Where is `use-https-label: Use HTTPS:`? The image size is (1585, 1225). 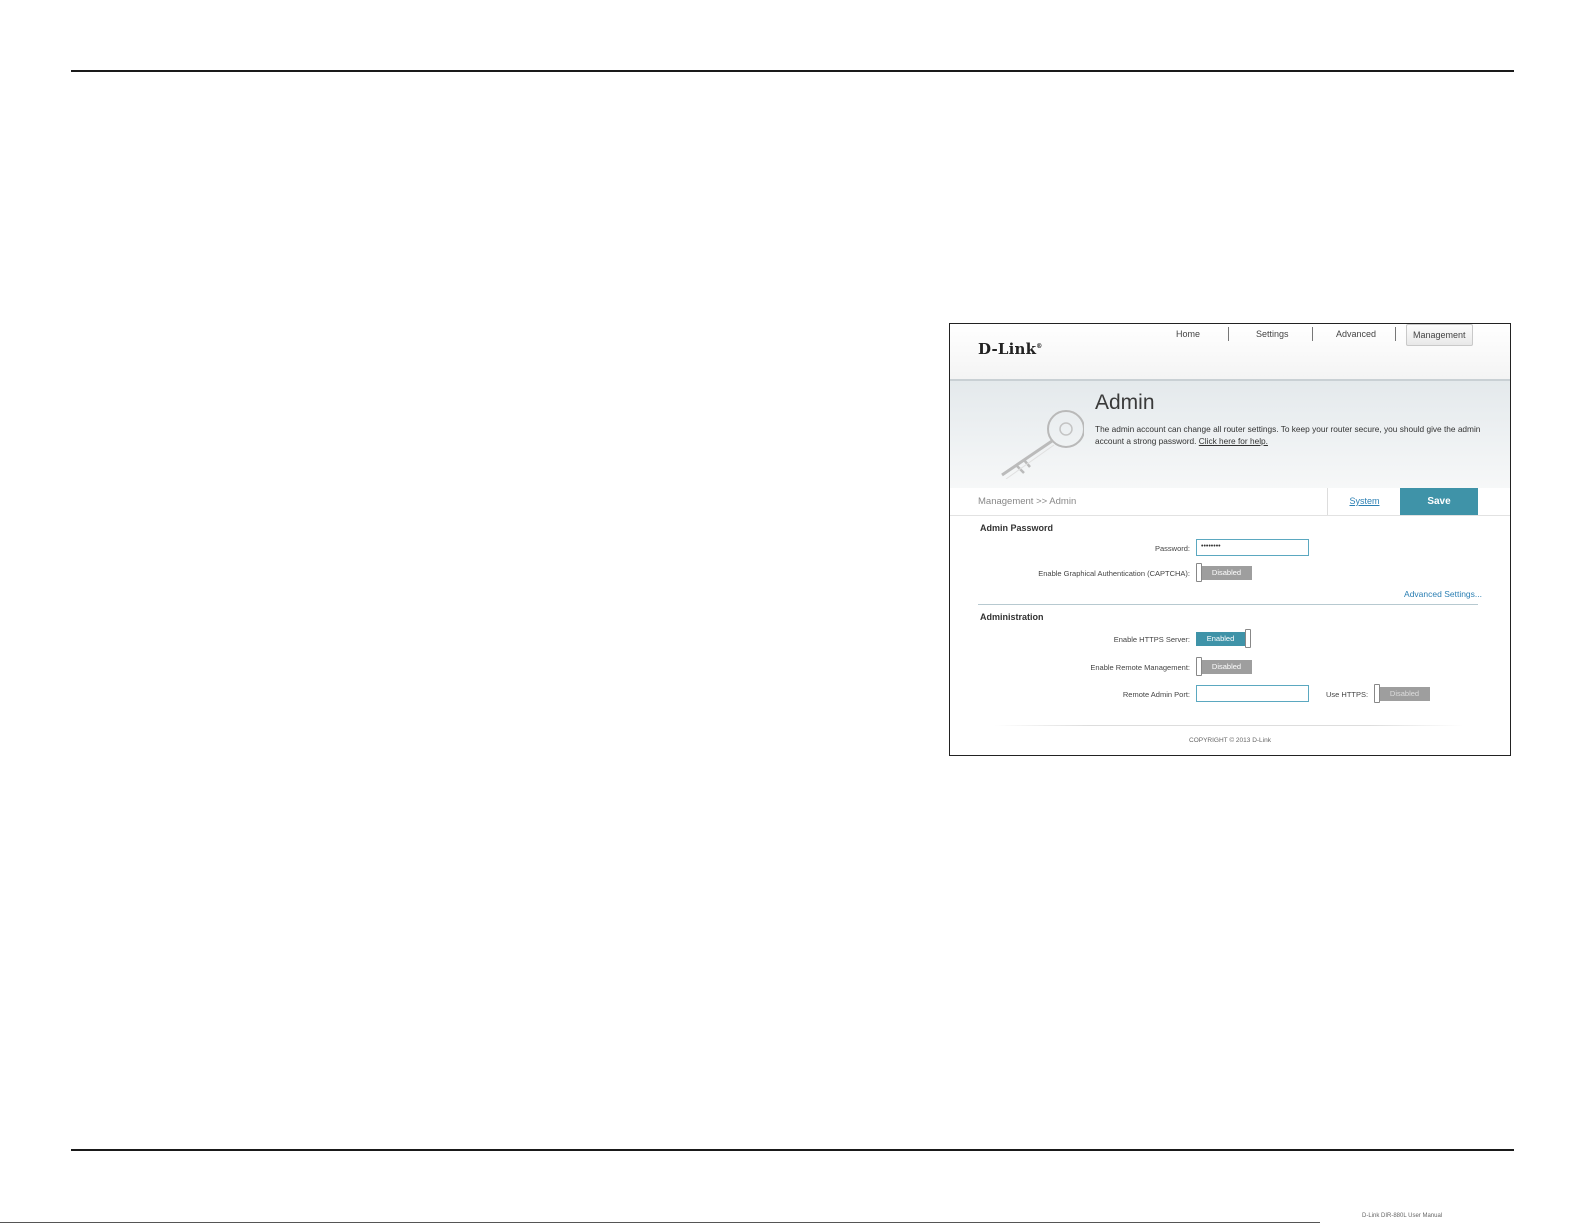
use-https-label: Use HTTPS: is located at coordinates (1347, 694).